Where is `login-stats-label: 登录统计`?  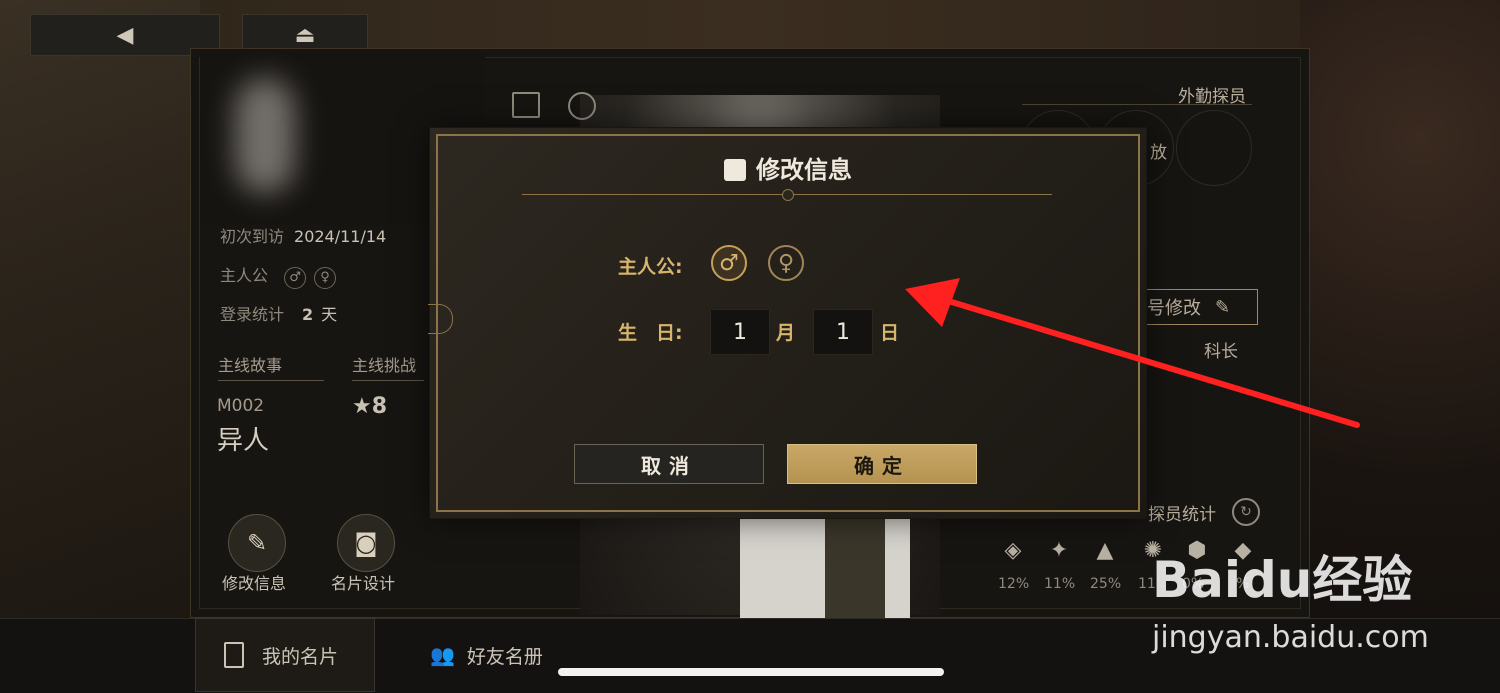
login-stats-label: 登录统计 is located at coordinates (252, 314).